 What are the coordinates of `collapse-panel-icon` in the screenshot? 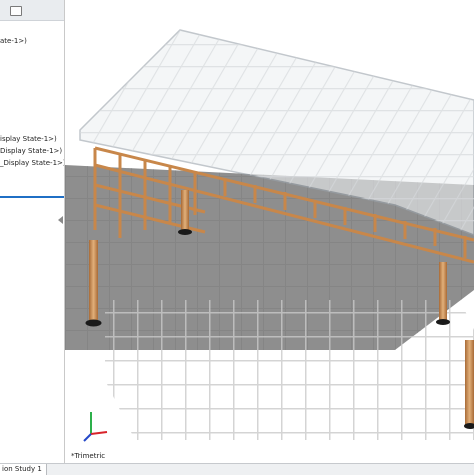 It's located at (60, 220).